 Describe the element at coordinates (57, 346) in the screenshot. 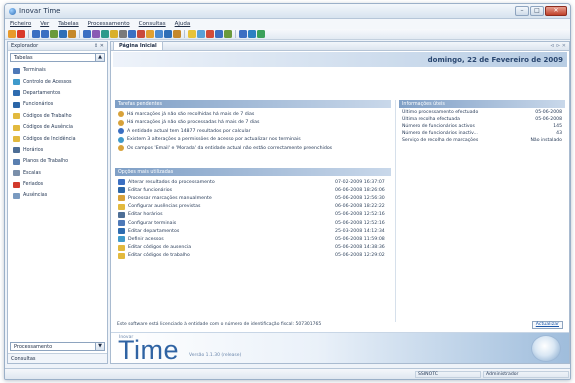

I see `processing-select: Processamento ▼` at that location.